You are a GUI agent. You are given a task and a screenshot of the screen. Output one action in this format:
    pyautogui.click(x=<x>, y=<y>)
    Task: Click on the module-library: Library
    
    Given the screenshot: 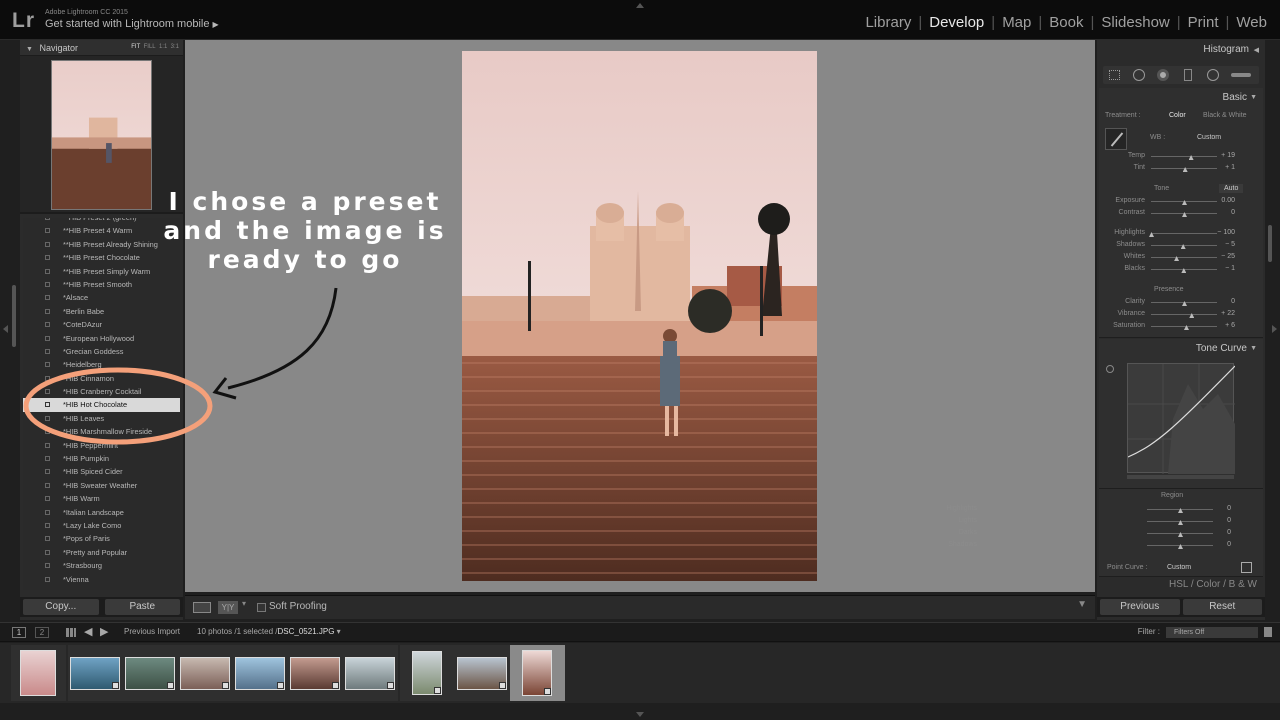 What is the action you would take?
    pyautogui.click(x=888, y=22)
    